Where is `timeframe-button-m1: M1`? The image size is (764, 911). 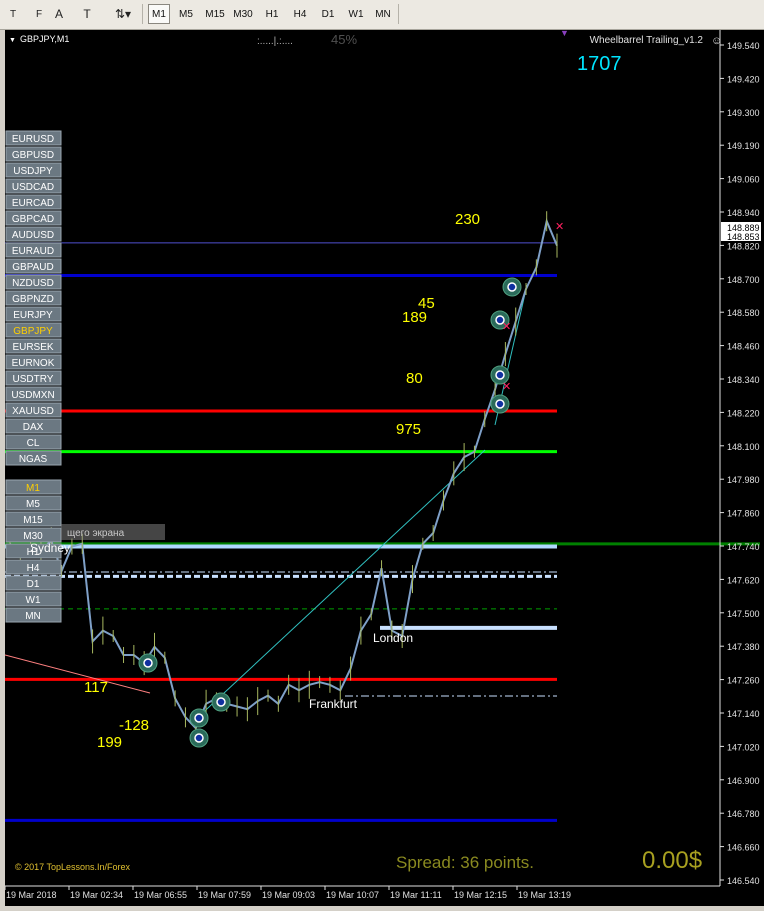 timeframe-button-m1: M1 is located at coordinates (33, 487).